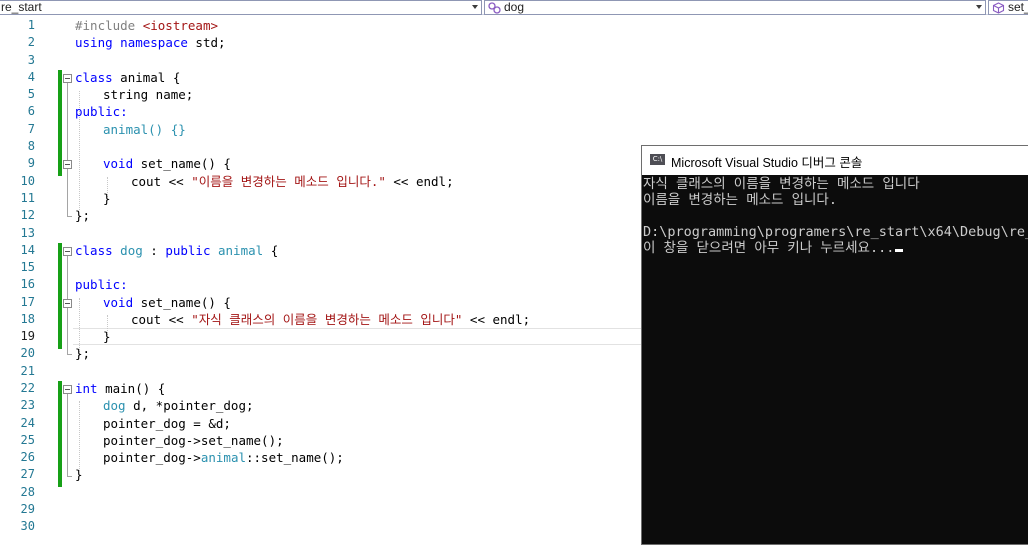  I want to click on code-line-9: void set_name() {, so click(167, 163).